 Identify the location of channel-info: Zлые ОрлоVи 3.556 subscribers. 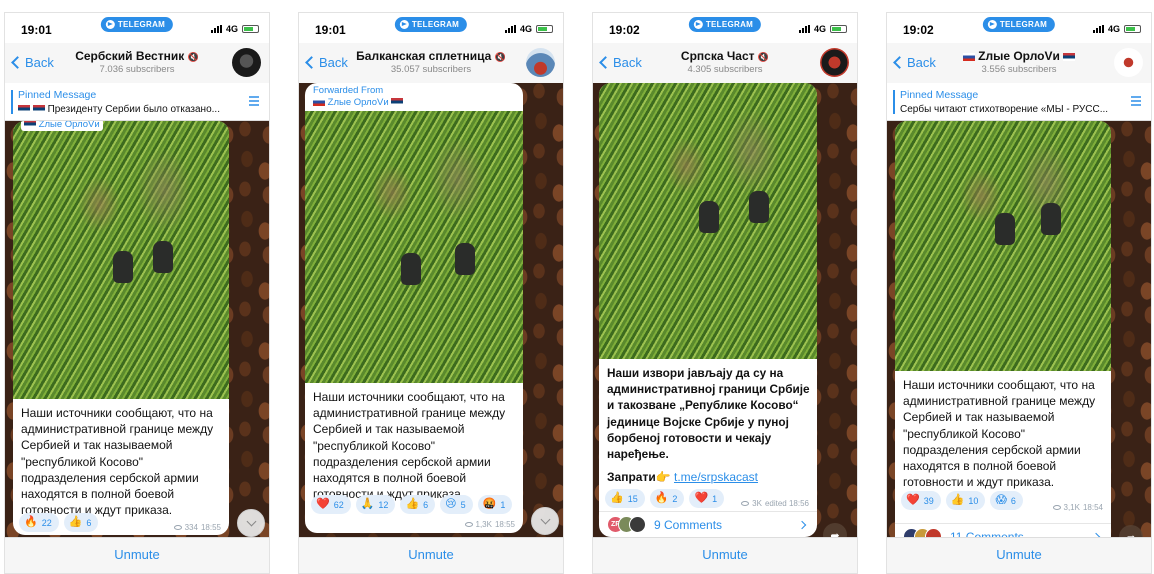
(1019, 62).